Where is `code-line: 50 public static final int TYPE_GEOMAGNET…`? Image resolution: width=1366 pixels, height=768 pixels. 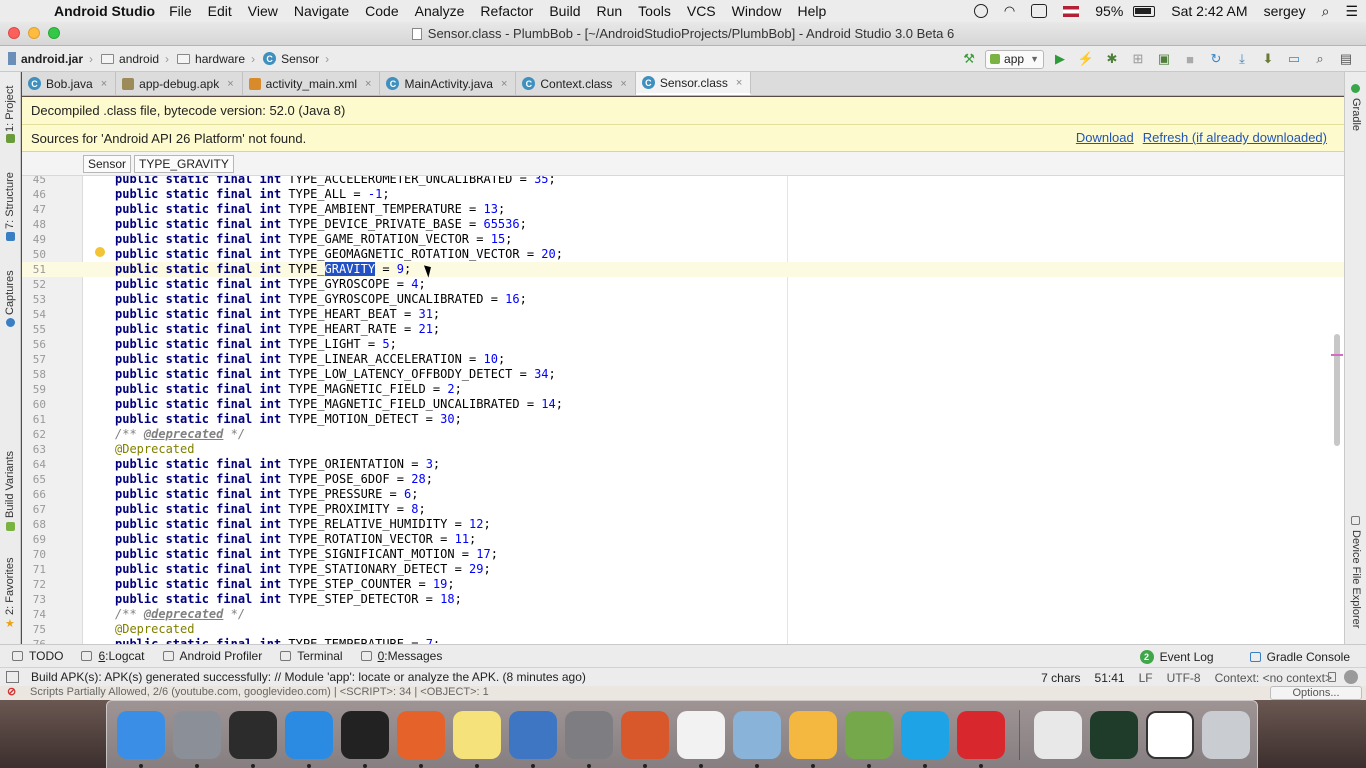 code-line: 50 public static final int TYPE_GEOMAGNET… is located at coordinates (683, 254).